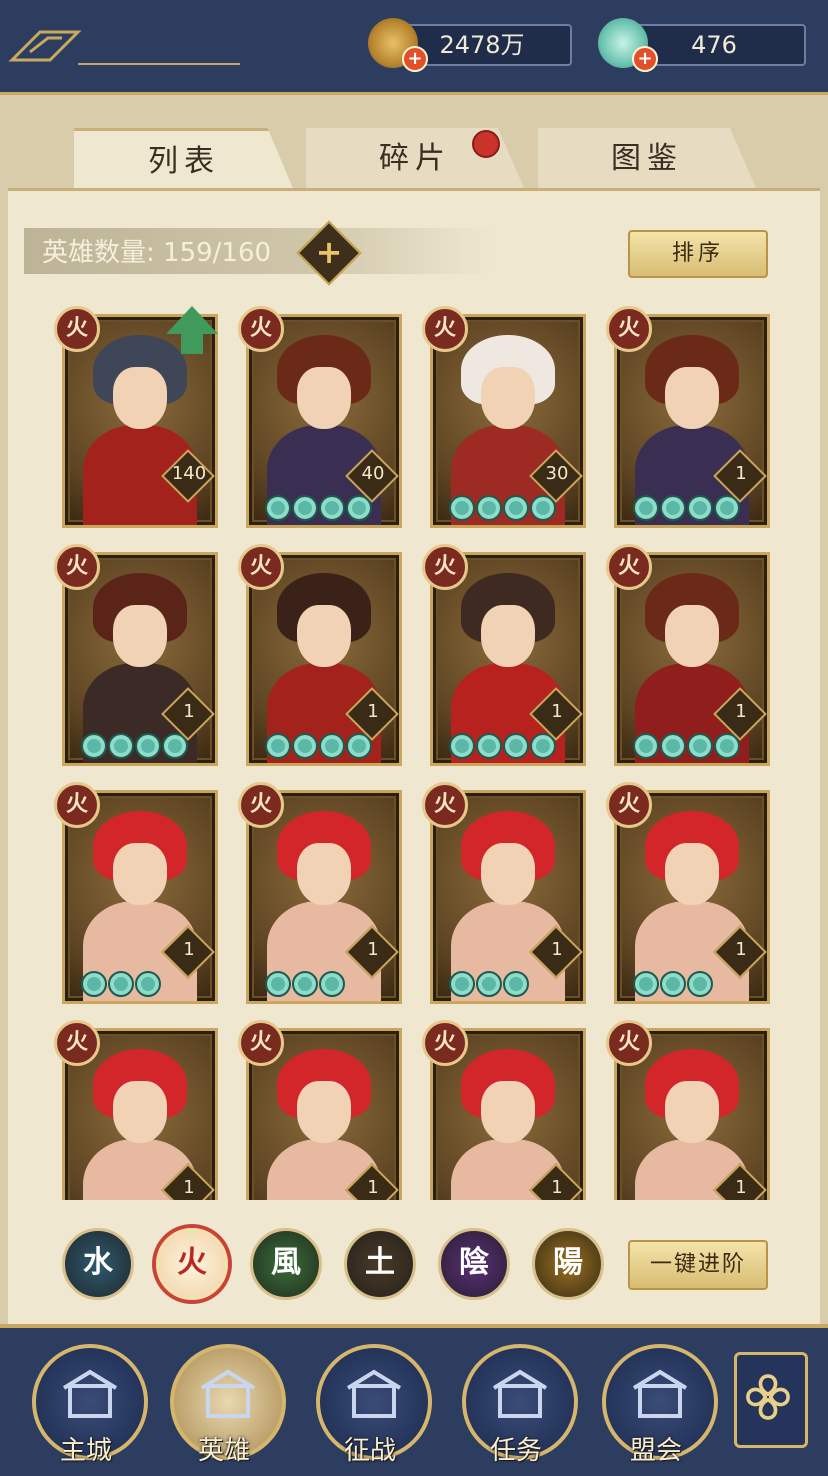 The width and height of the screenshot is (828, 1476). What do you see at coordinates (520, 1393) in the screenshot?
I see `scroll-bell-icon` at bounding box center [520, 1393].